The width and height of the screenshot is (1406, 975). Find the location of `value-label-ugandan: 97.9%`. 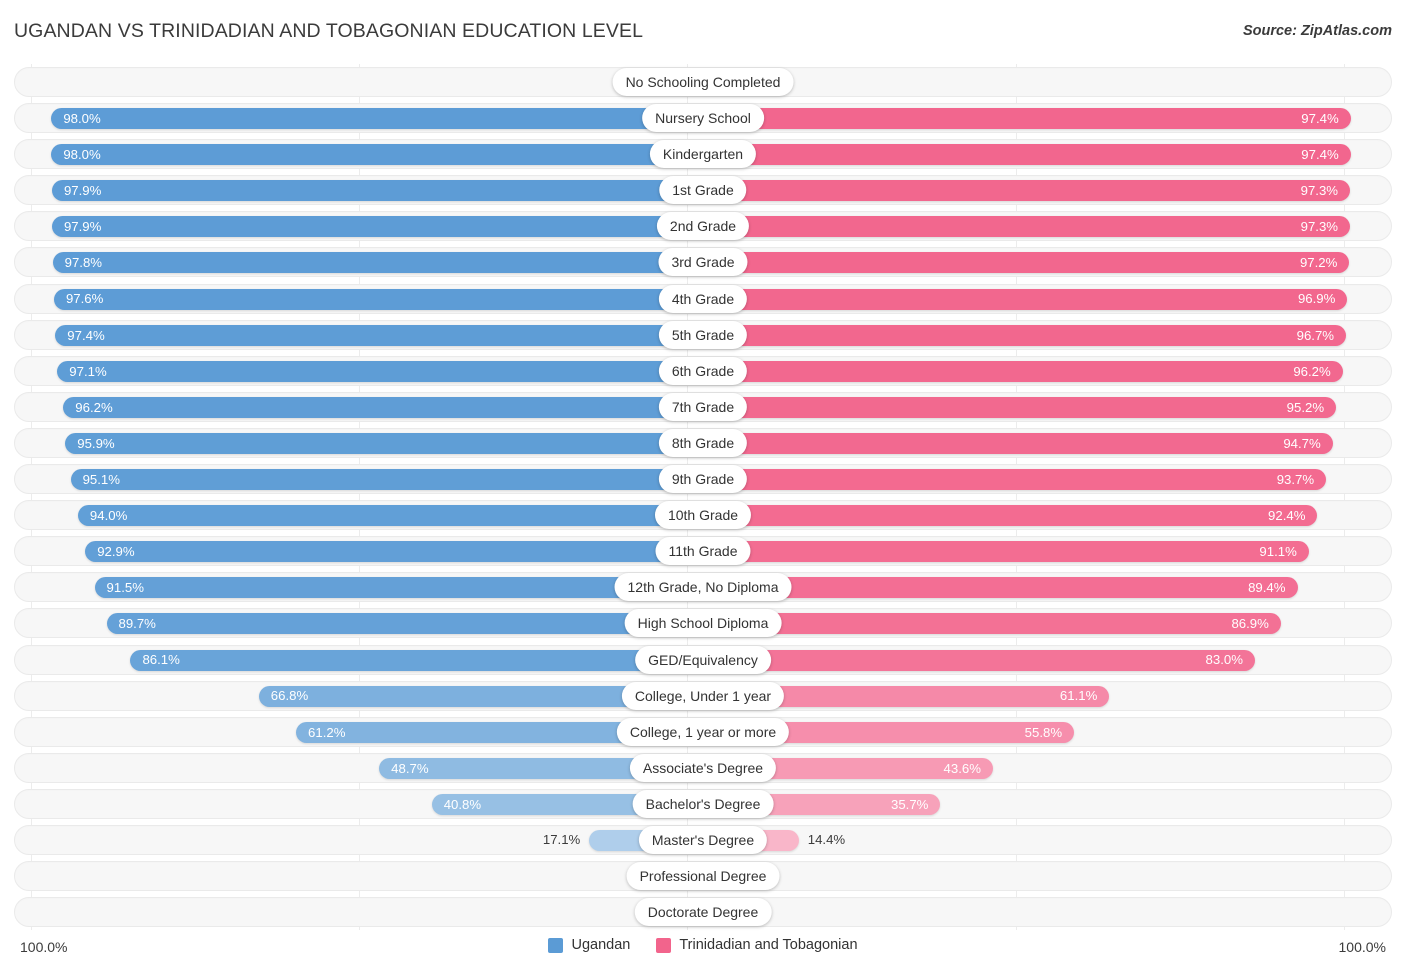

value-label-ugandan: 97.9% is located at coordinates (82, 227).